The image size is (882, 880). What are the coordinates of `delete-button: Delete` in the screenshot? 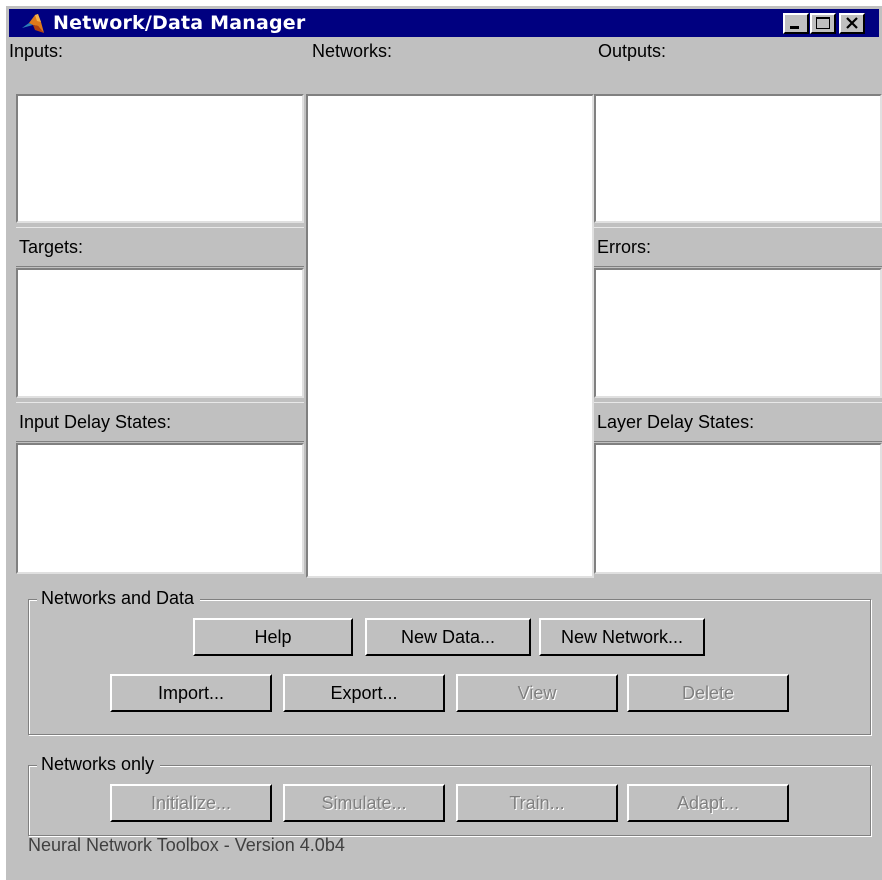 It's located at (708, 693).